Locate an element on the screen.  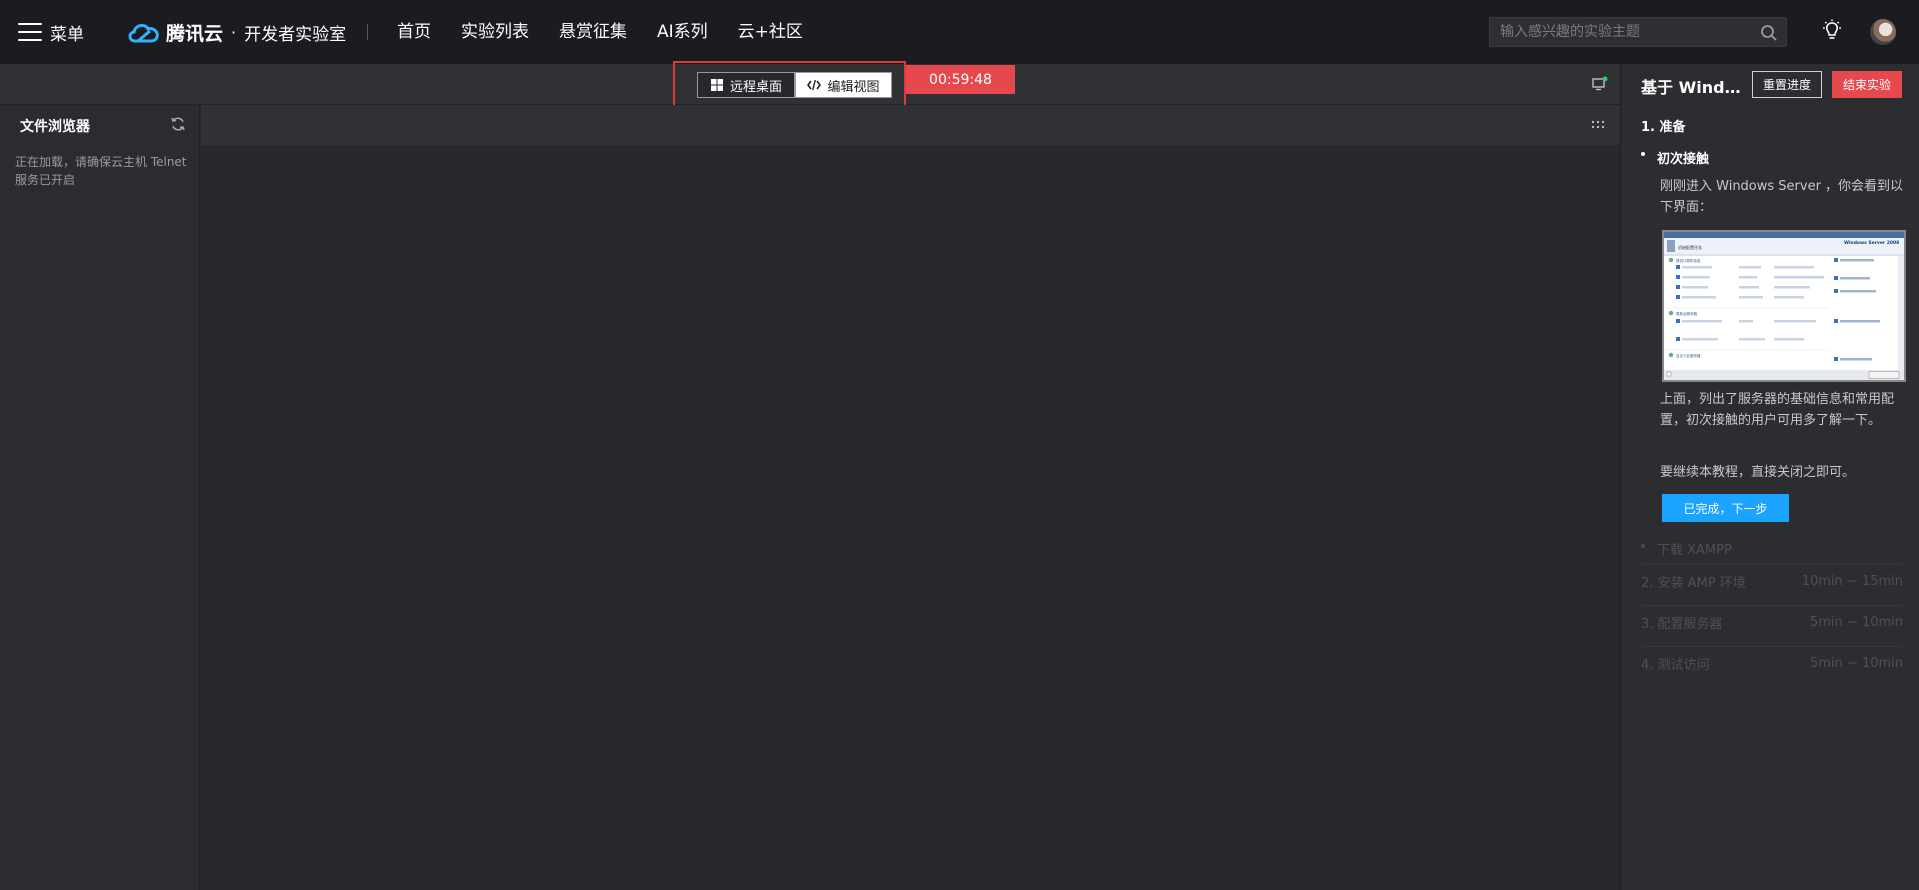
done-next-step-button: 已完成，下一步 is located at coordinates (1725, 508).